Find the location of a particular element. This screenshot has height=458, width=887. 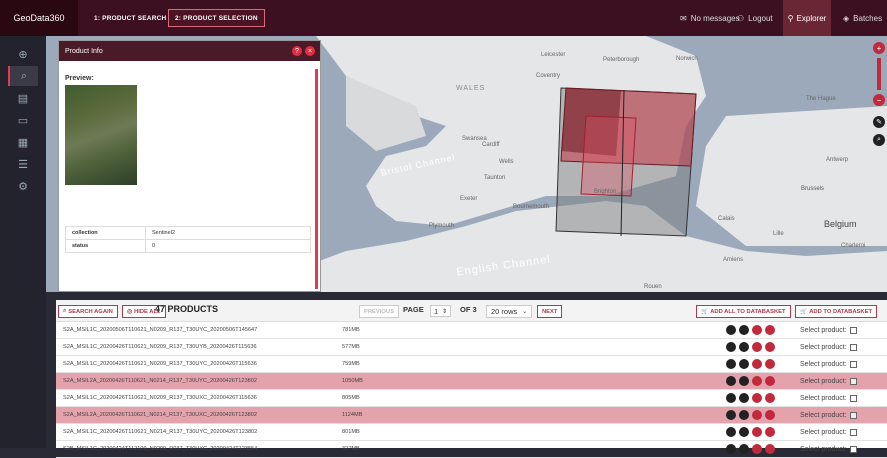

rows-select: 20 rows ⌄ is located at coordinates (509, 311).